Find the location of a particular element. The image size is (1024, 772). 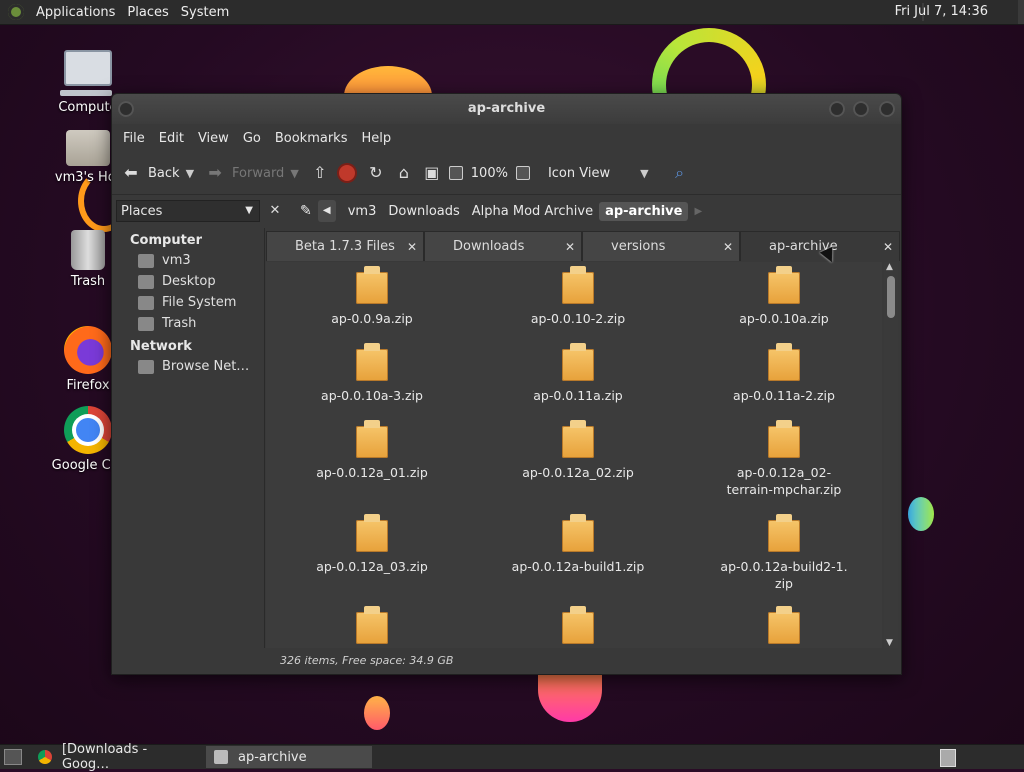

sidebar-item-vm3: vm3 is located at coordinates (188, 260).